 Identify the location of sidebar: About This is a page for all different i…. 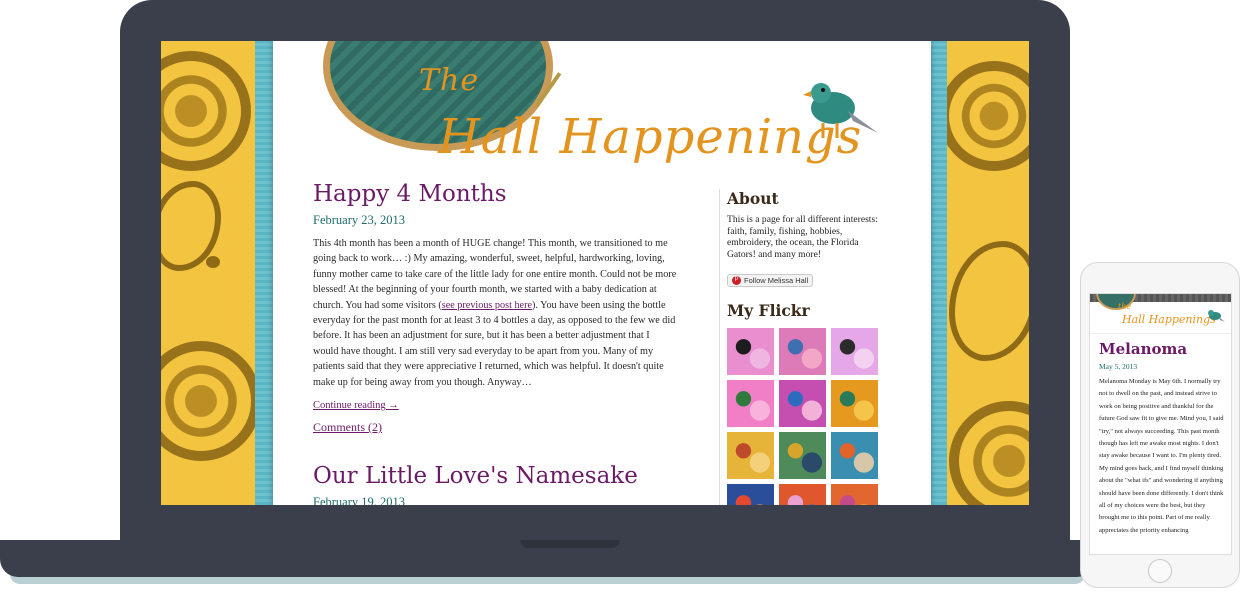
(799, 347).